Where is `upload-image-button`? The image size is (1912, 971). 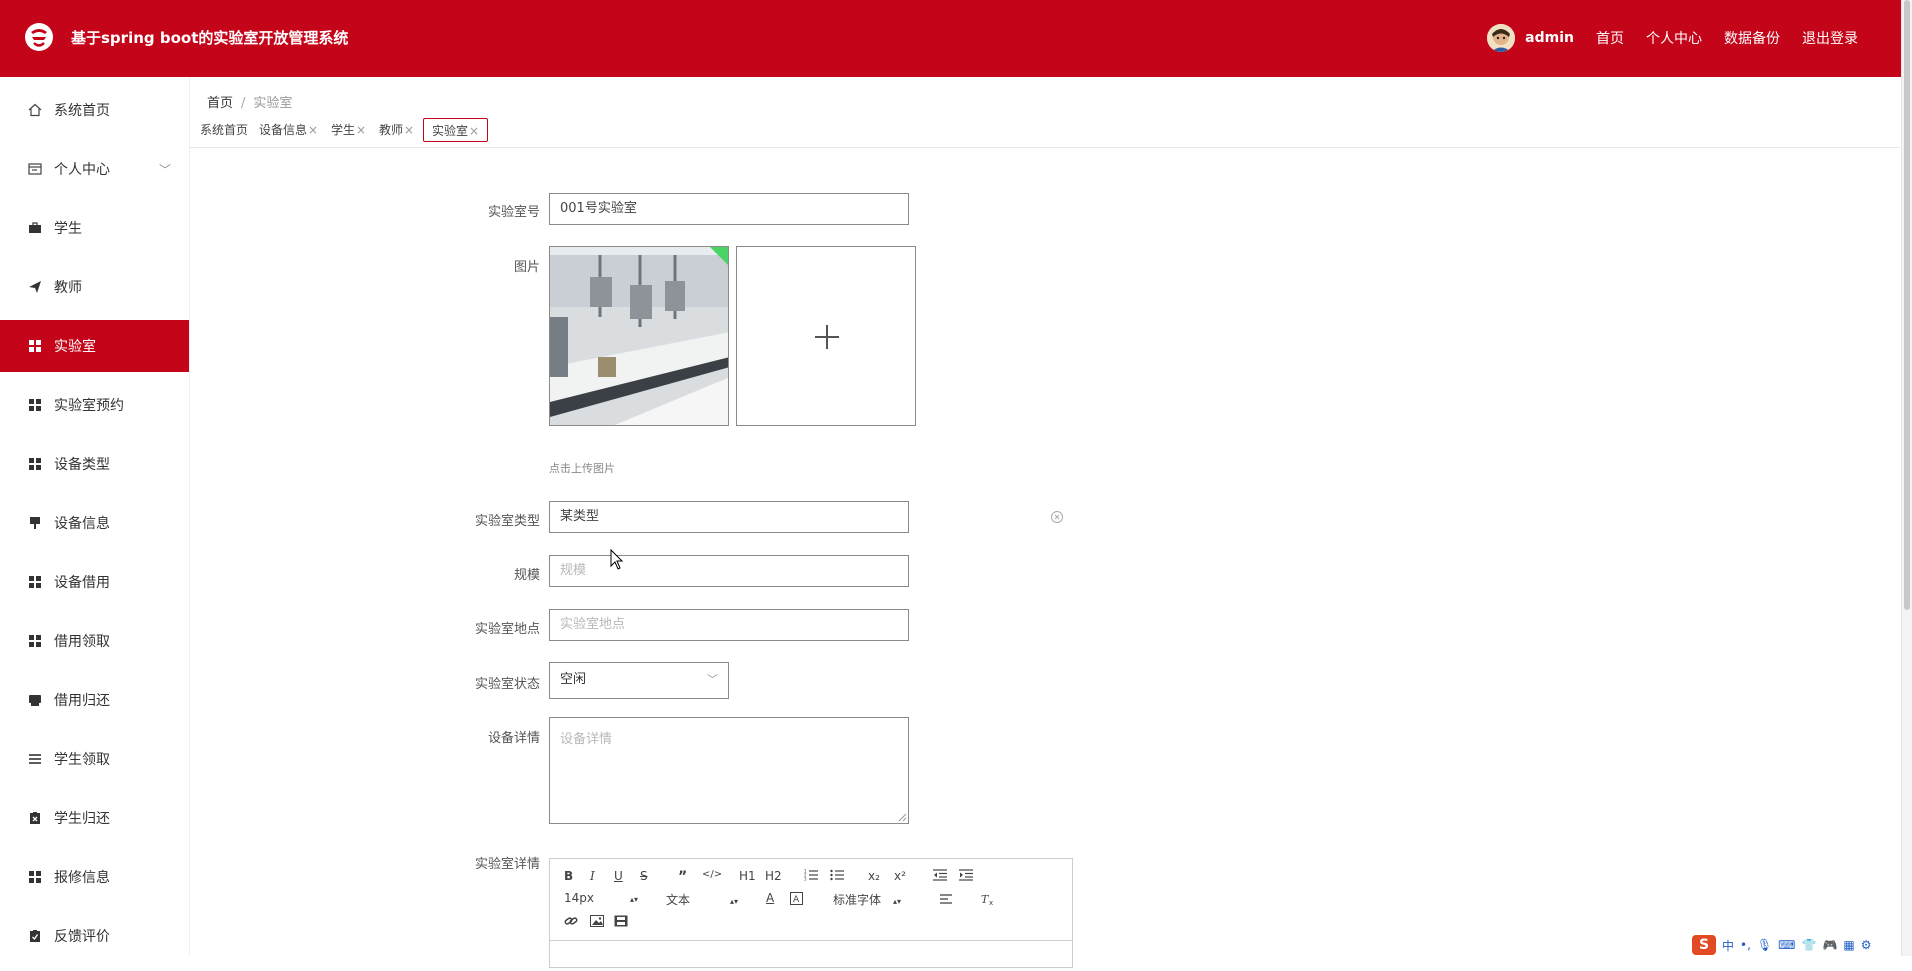
upload-image-button is located at coordinates (826, 336).